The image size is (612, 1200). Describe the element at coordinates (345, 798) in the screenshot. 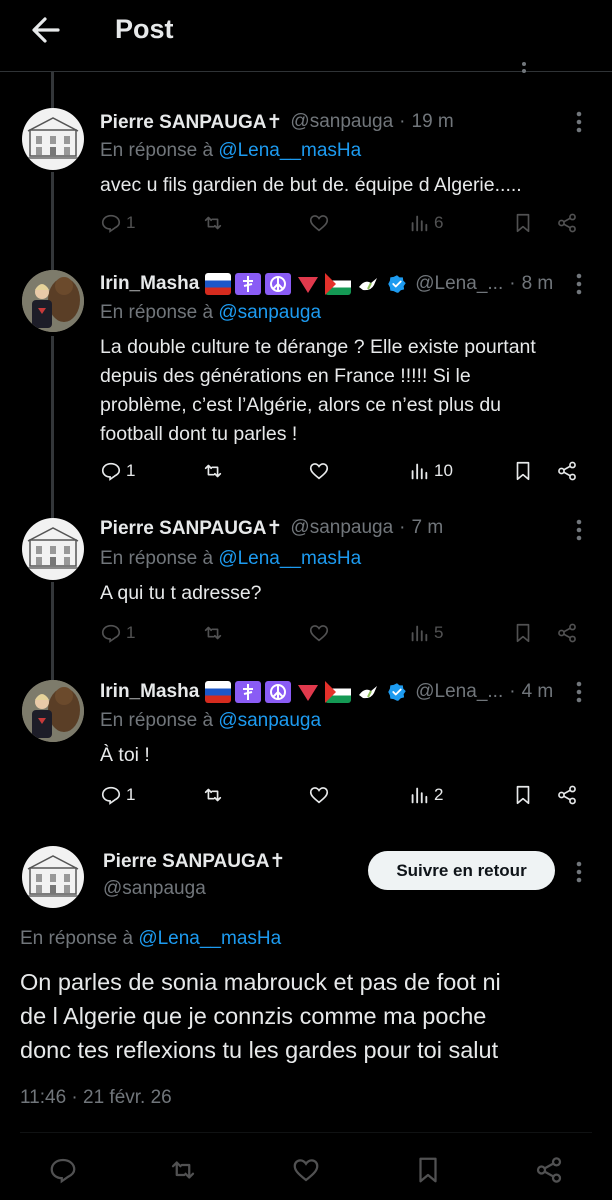

I see `action-bar: 1 2` at that location.